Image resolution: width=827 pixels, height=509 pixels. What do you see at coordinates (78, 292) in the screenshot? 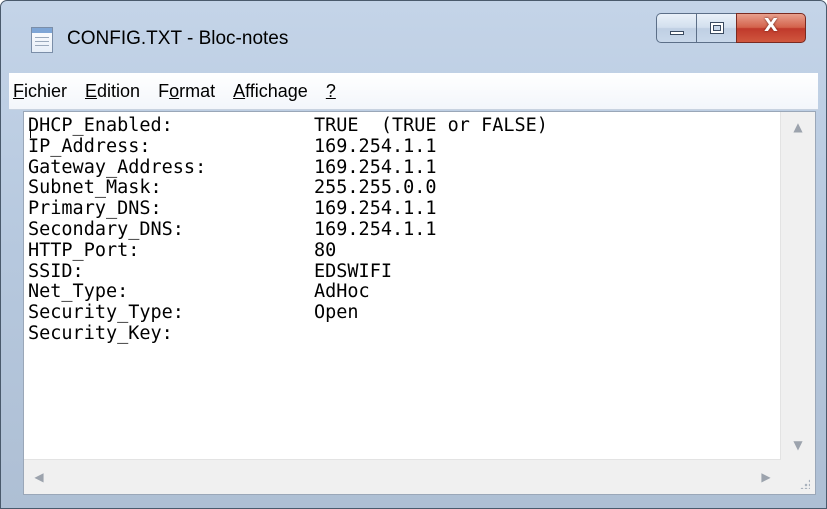
I see `line-key: Net_Type:` at bounding box center [78, 292].